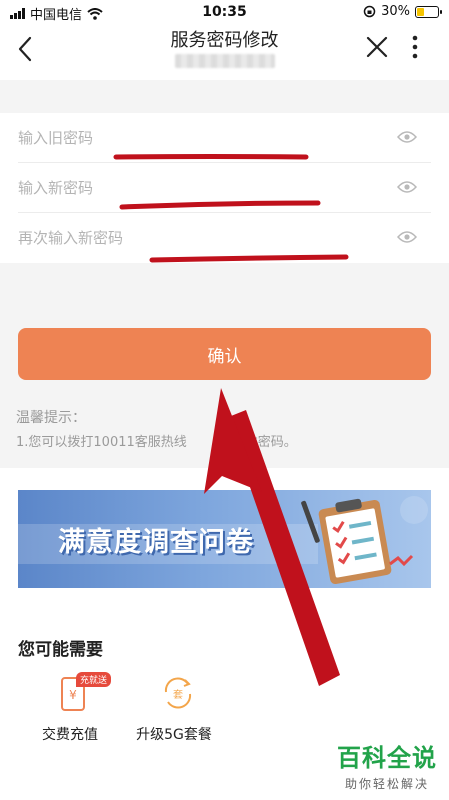 This screenshot has height=800, width=449. I want to click on survey-banner: 满意度调查问卷, so click(224, 539).